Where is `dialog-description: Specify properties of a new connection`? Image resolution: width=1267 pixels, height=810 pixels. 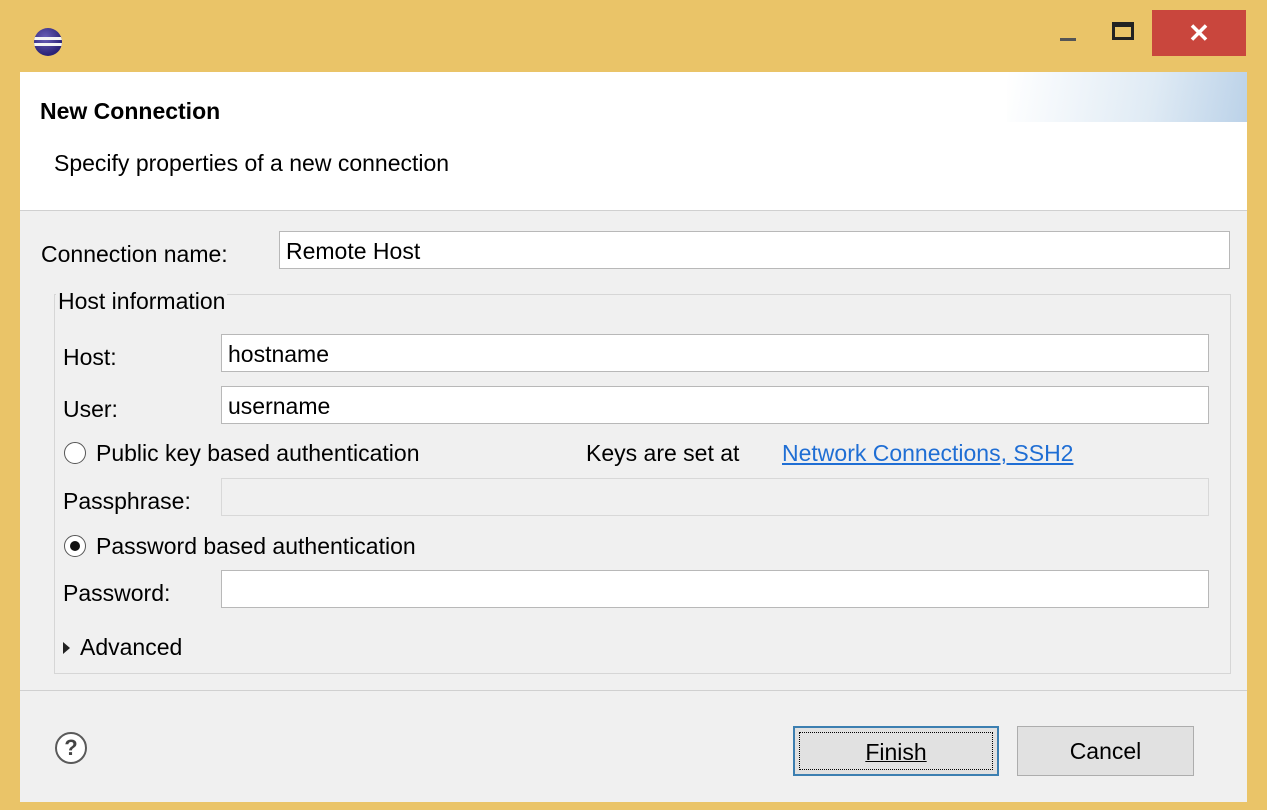
dialog-description: Specify properties of a new connection is located at coordinates (252, 163).